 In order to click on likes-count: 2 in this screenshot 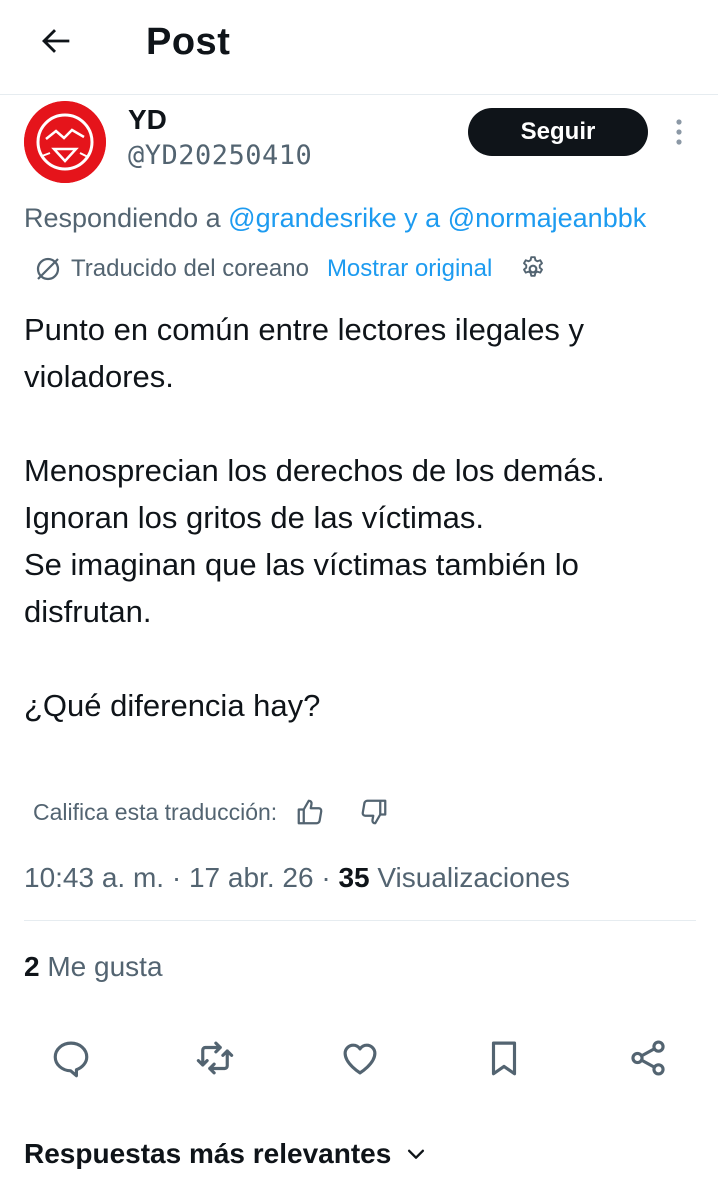, I will do `click(32, 966)`.